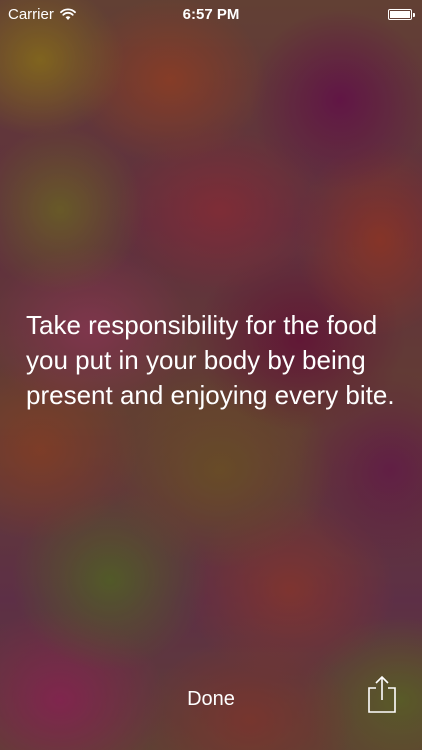 The height and width of the screenshot is (750, 422). I want to click on battery-fill, so click(400, 14).